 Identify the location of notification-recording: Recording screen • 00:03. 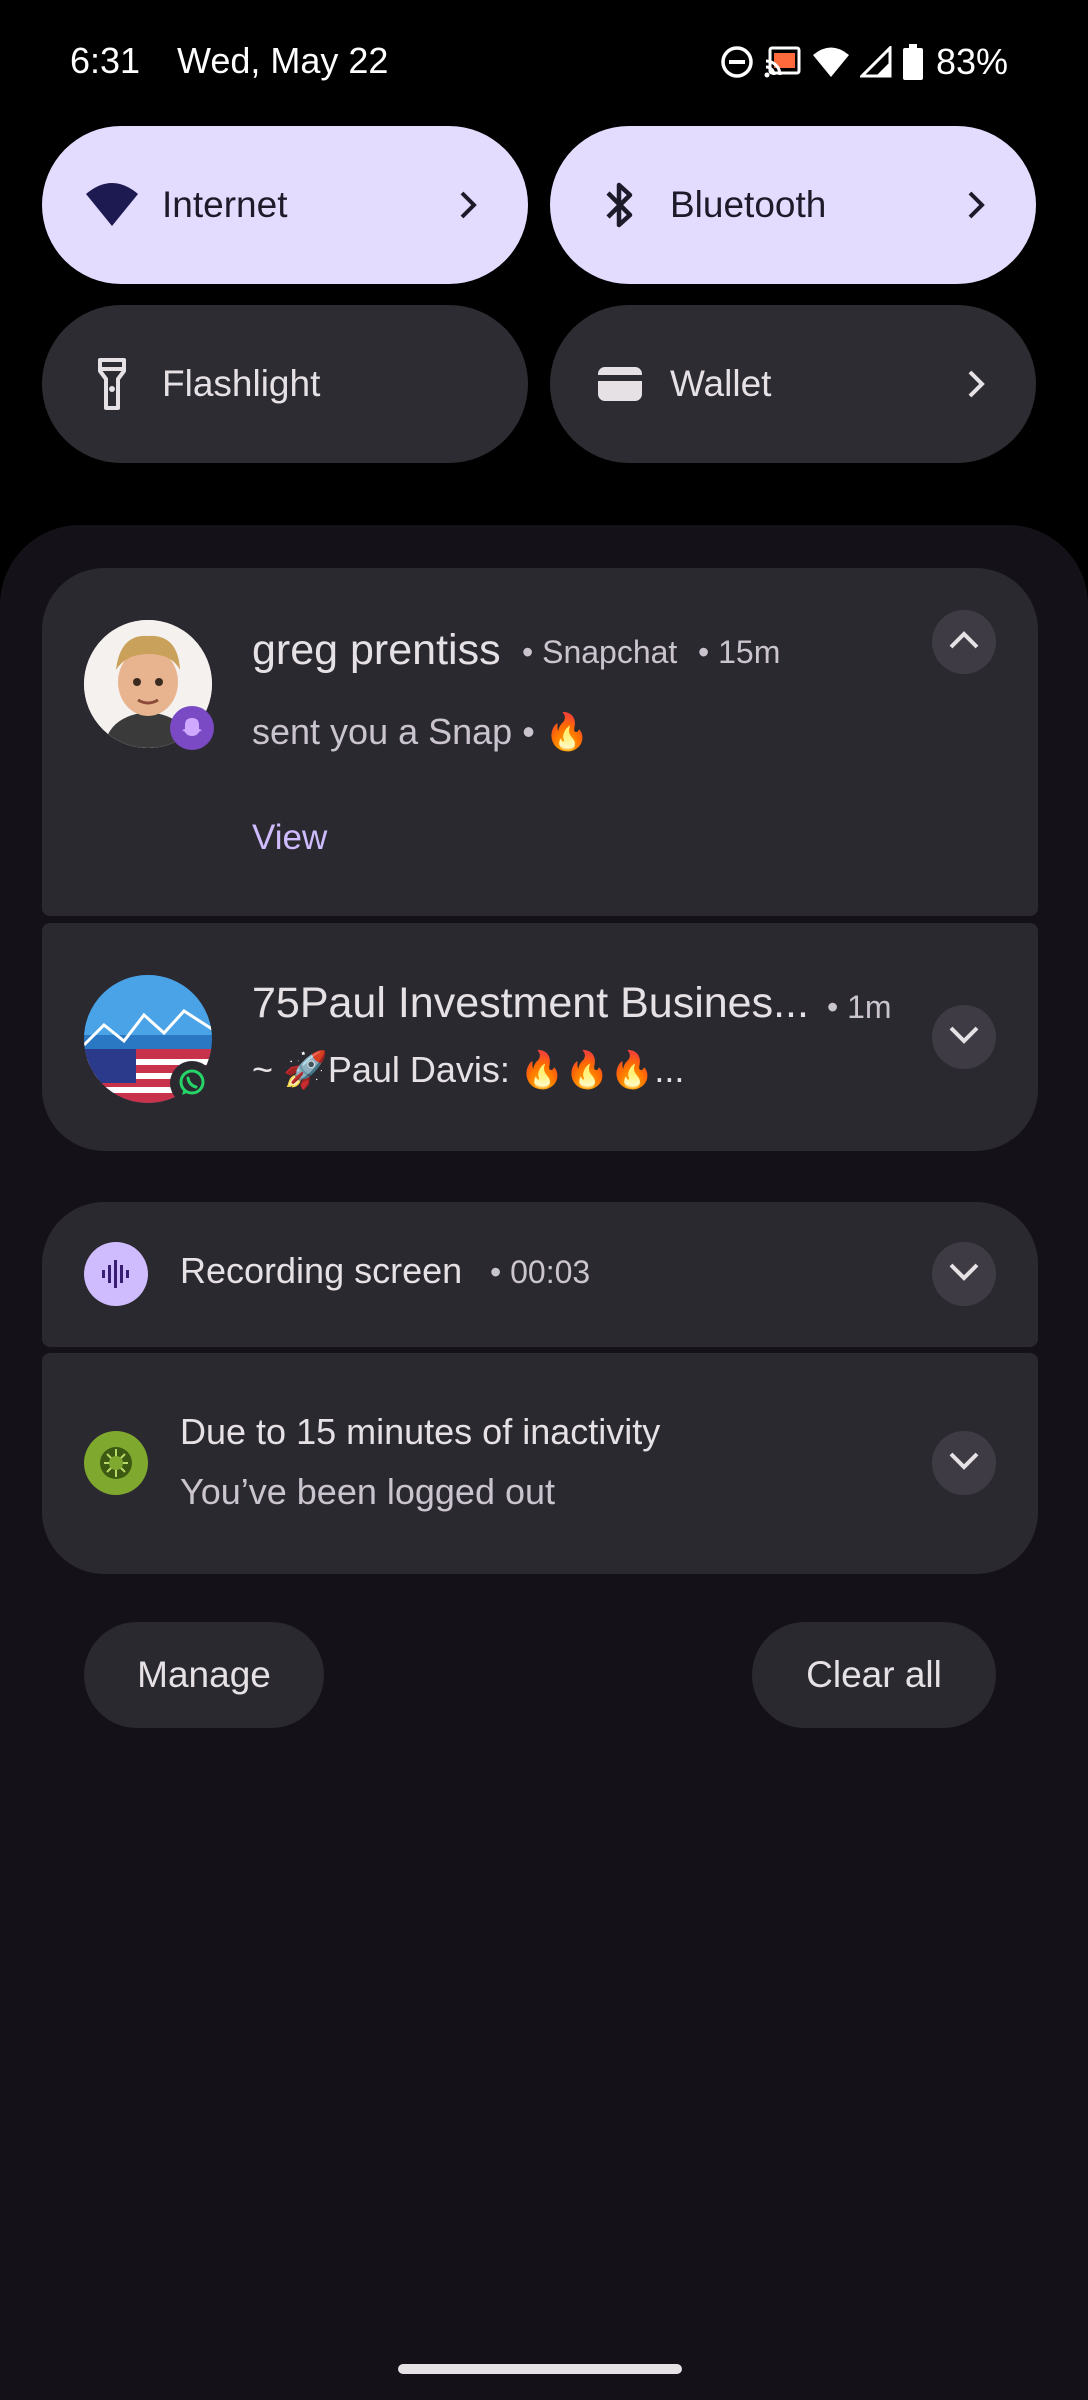
(540, 1274).